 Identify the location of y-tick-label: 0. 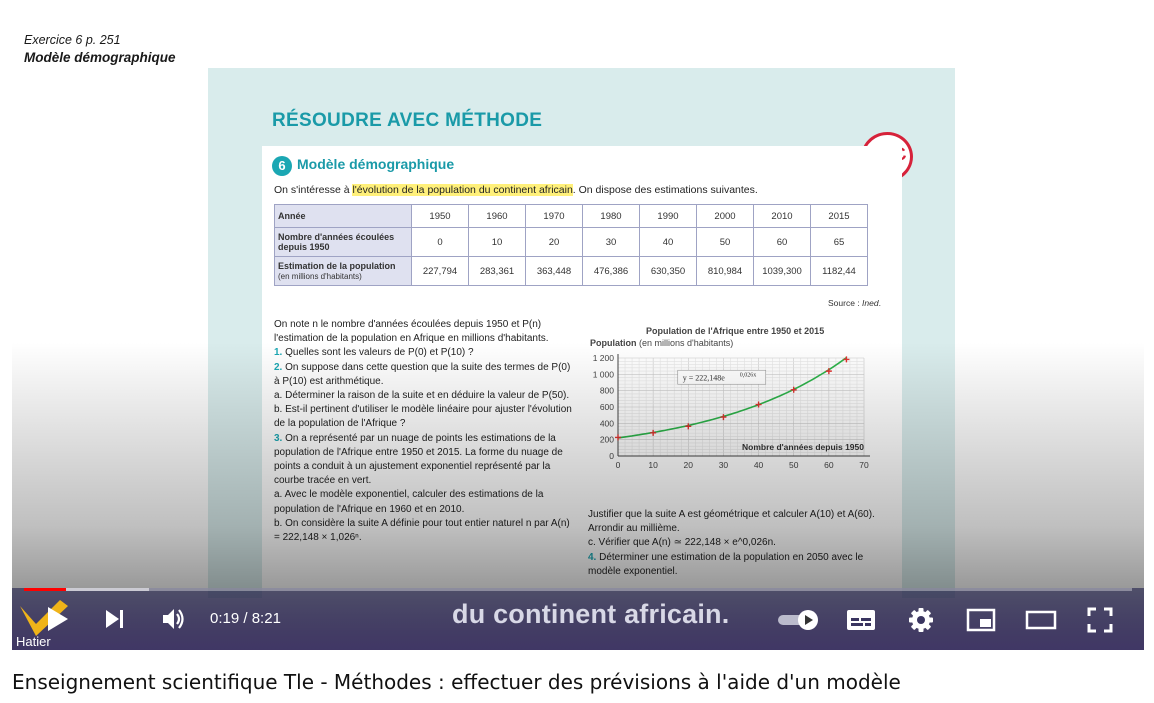
(611, 456).